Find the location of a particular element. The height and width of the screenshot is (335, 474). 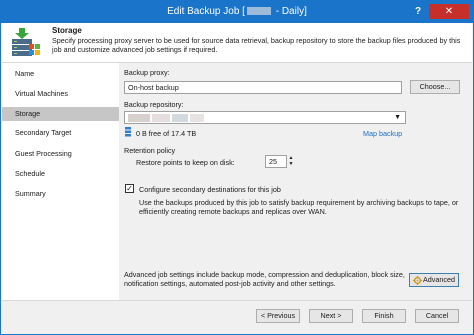

repository-free-space: 0 B free of 17.4 TB is located at coordinates (166, 133).